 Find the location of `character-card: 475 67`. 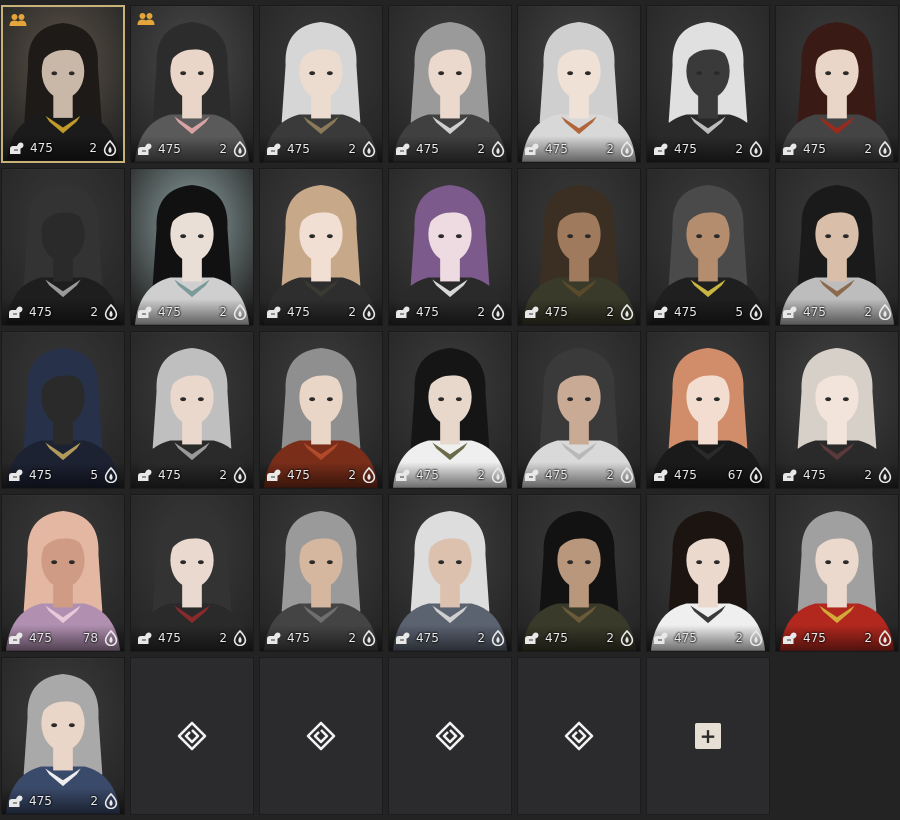

character-card: 475 67 is located at coordinates (708, 410).